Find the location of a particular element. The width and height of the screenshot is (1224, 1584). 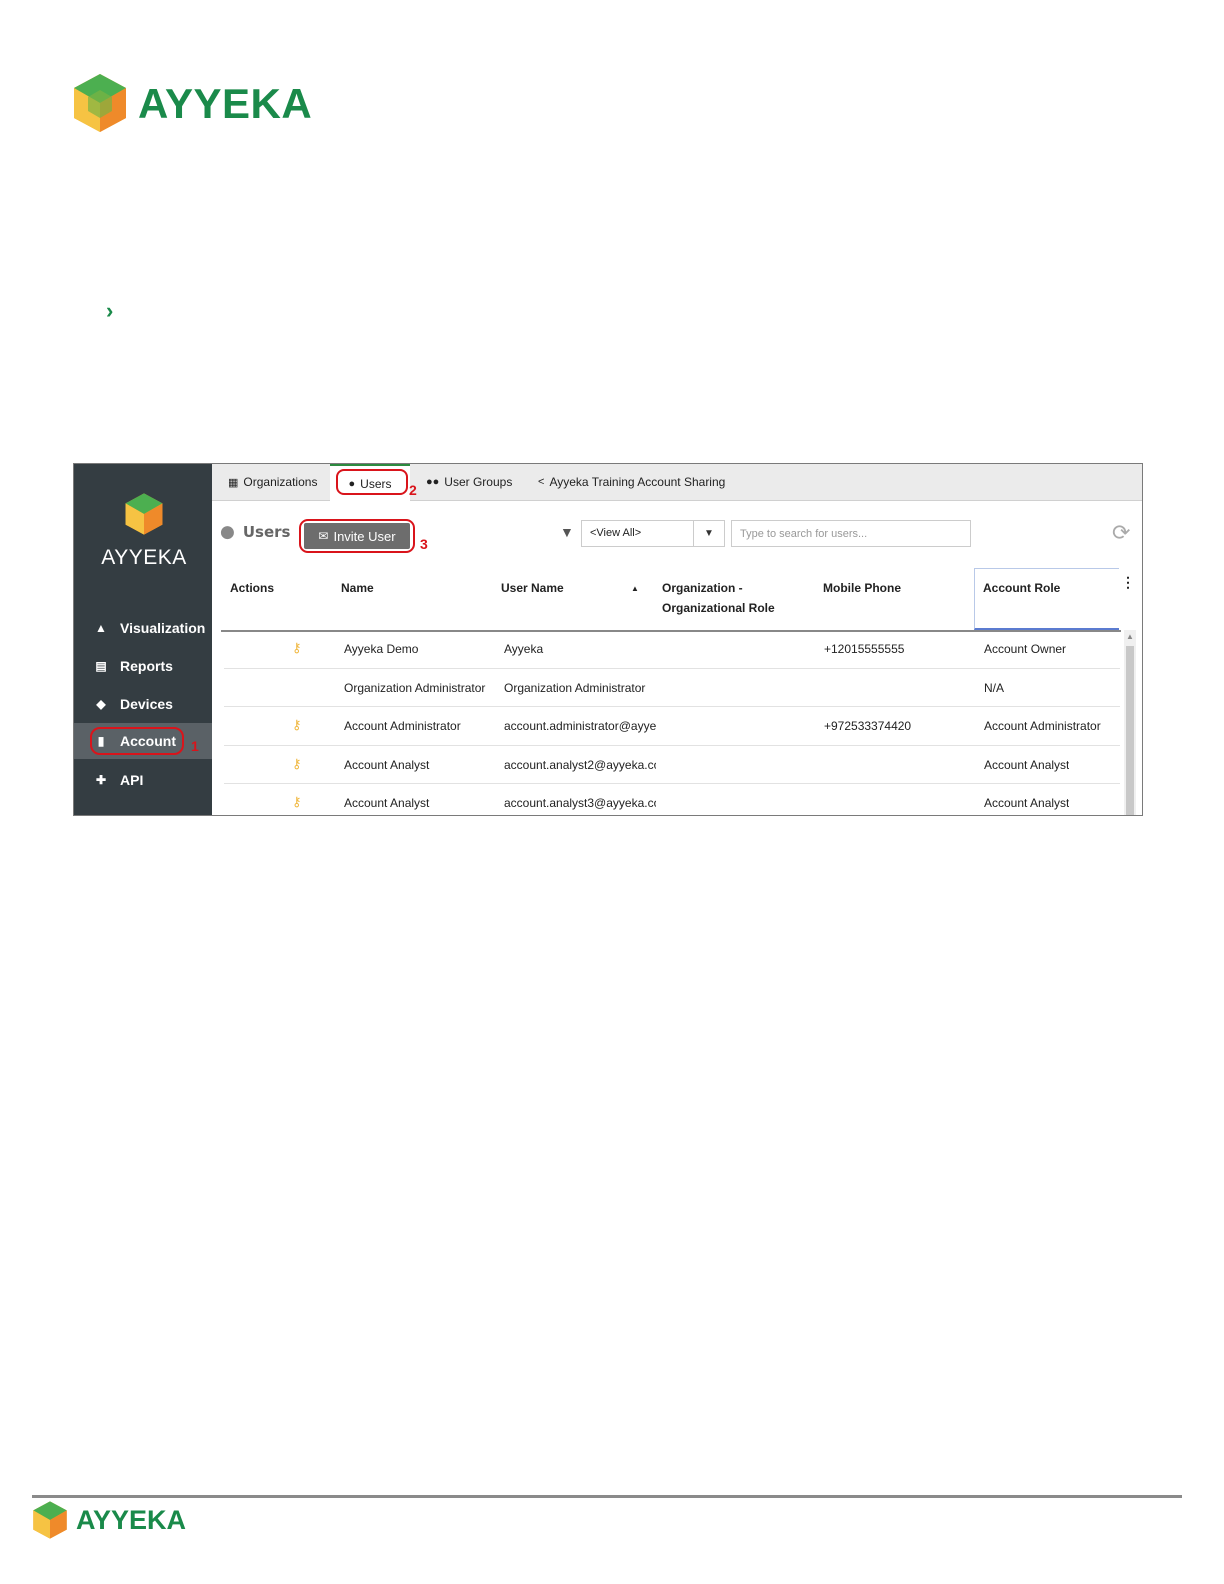

sidebar-item-reports: ▤ Reports is located at coordinates (143, 666).